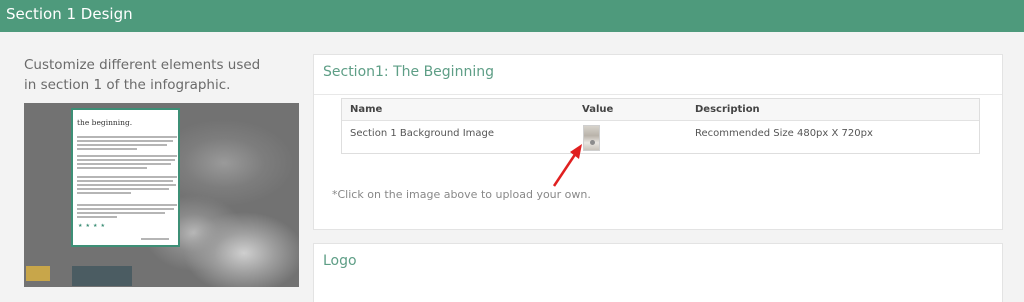 The width and height of the screenshot is (1024, 302). I want to click on preview-text-panel: the beginning. ★★★★, so click(125, 177).